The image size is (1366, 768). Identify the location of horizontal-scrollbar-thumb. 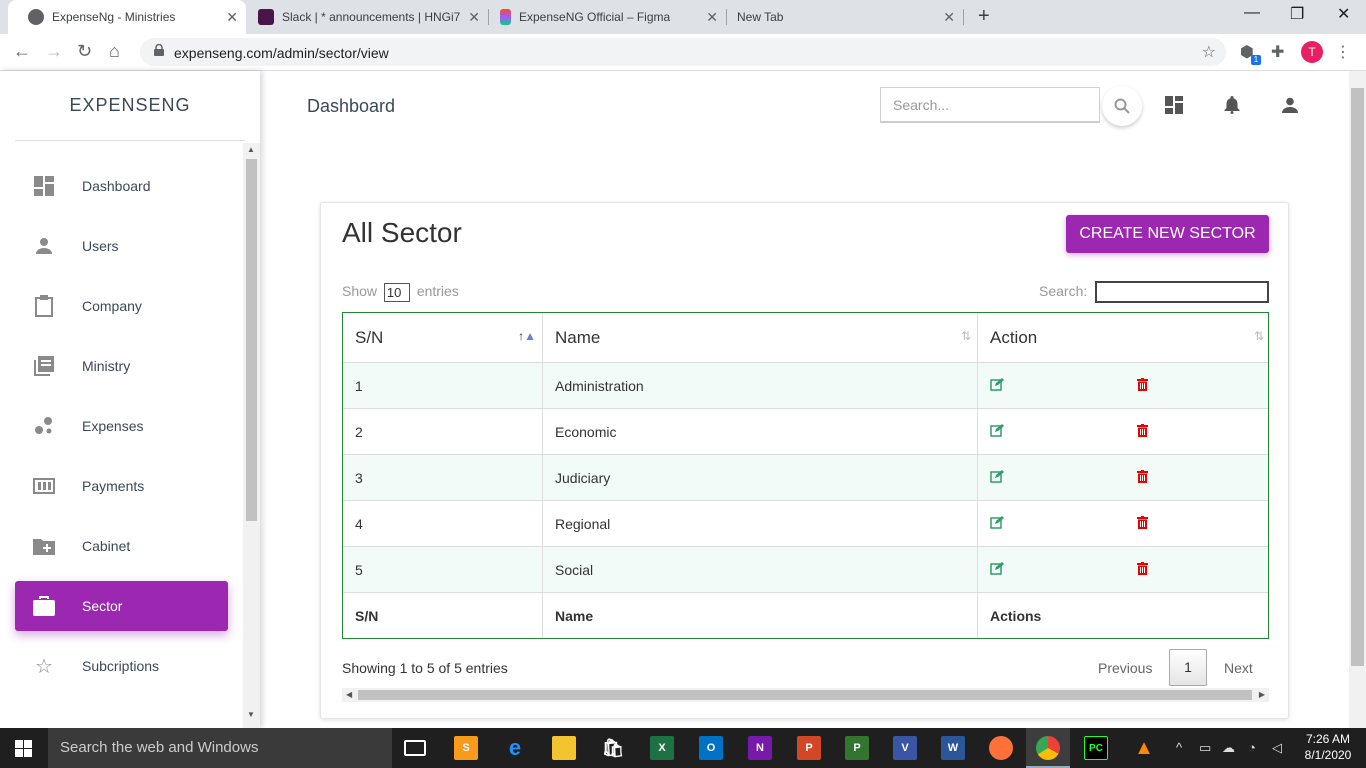
(805, 695).